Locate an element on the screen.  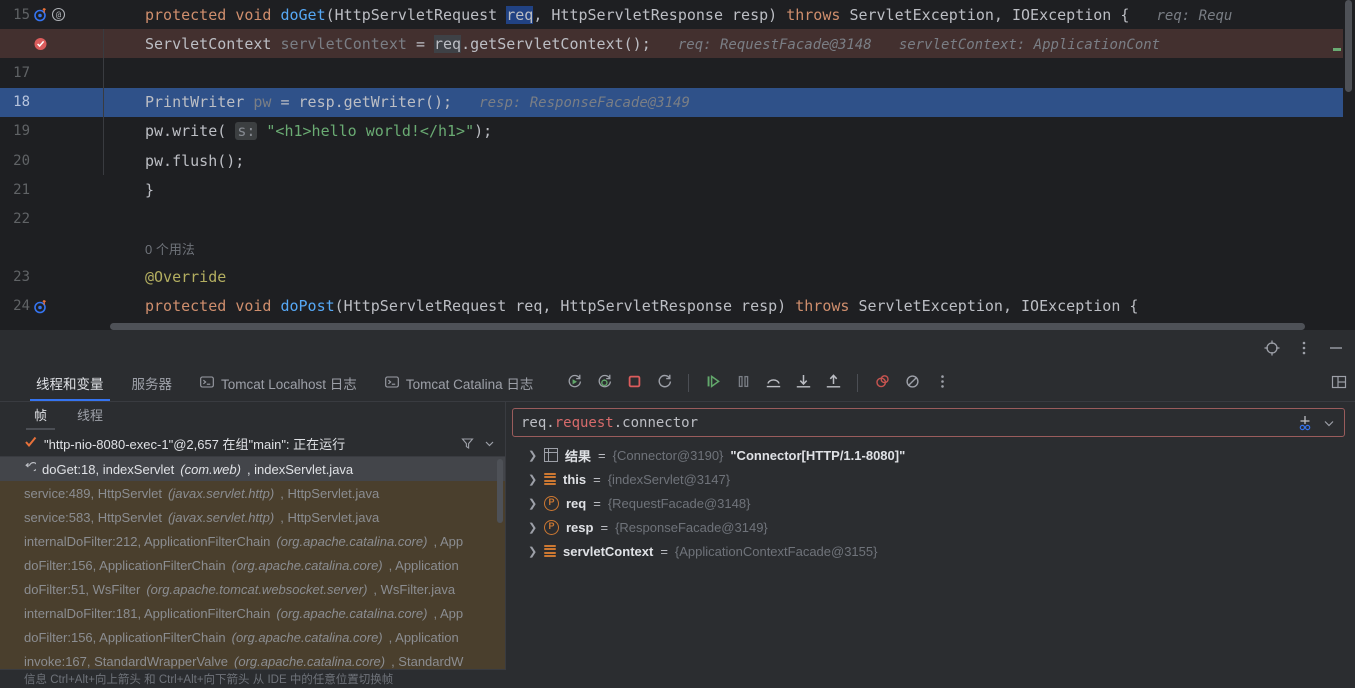
minimize-icon is located at coordinates (1336, 348).